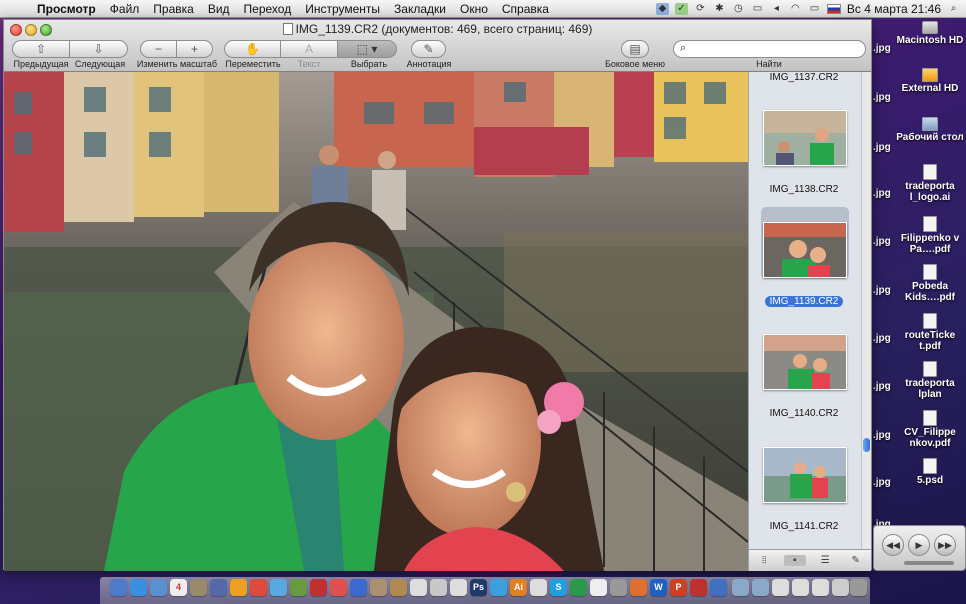 The width and height of the screenshot is (966, 604). I want to click on bluetooth-icon: ✱, so click(719, 9).